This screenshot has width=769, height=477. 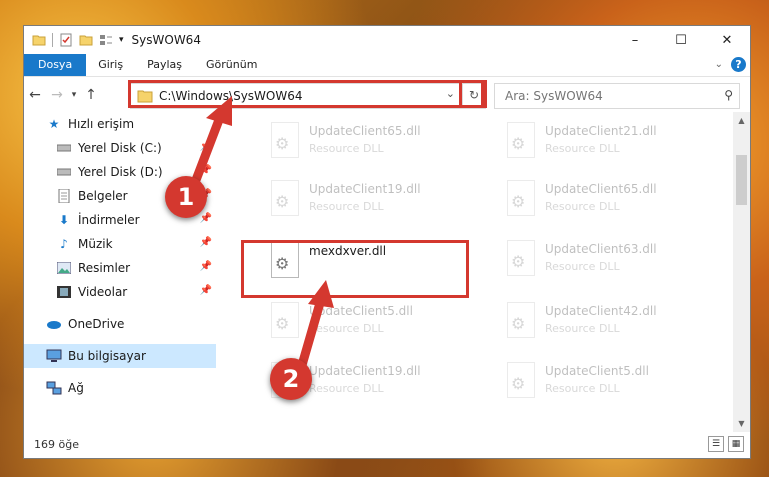 What do you see at coordinates (52, 40) in the screenshot?
I see `toolbar-divider` at bounding box center [52, 40].